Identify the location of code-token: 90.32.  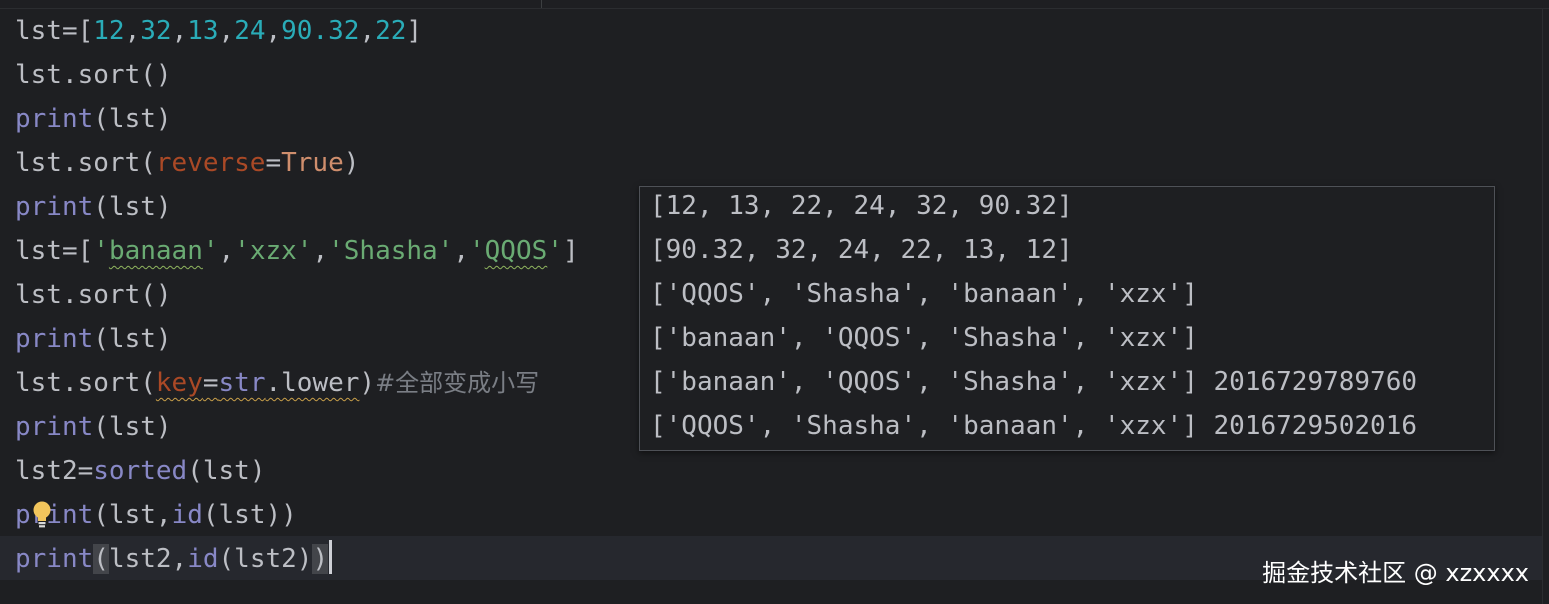
(320, 31).